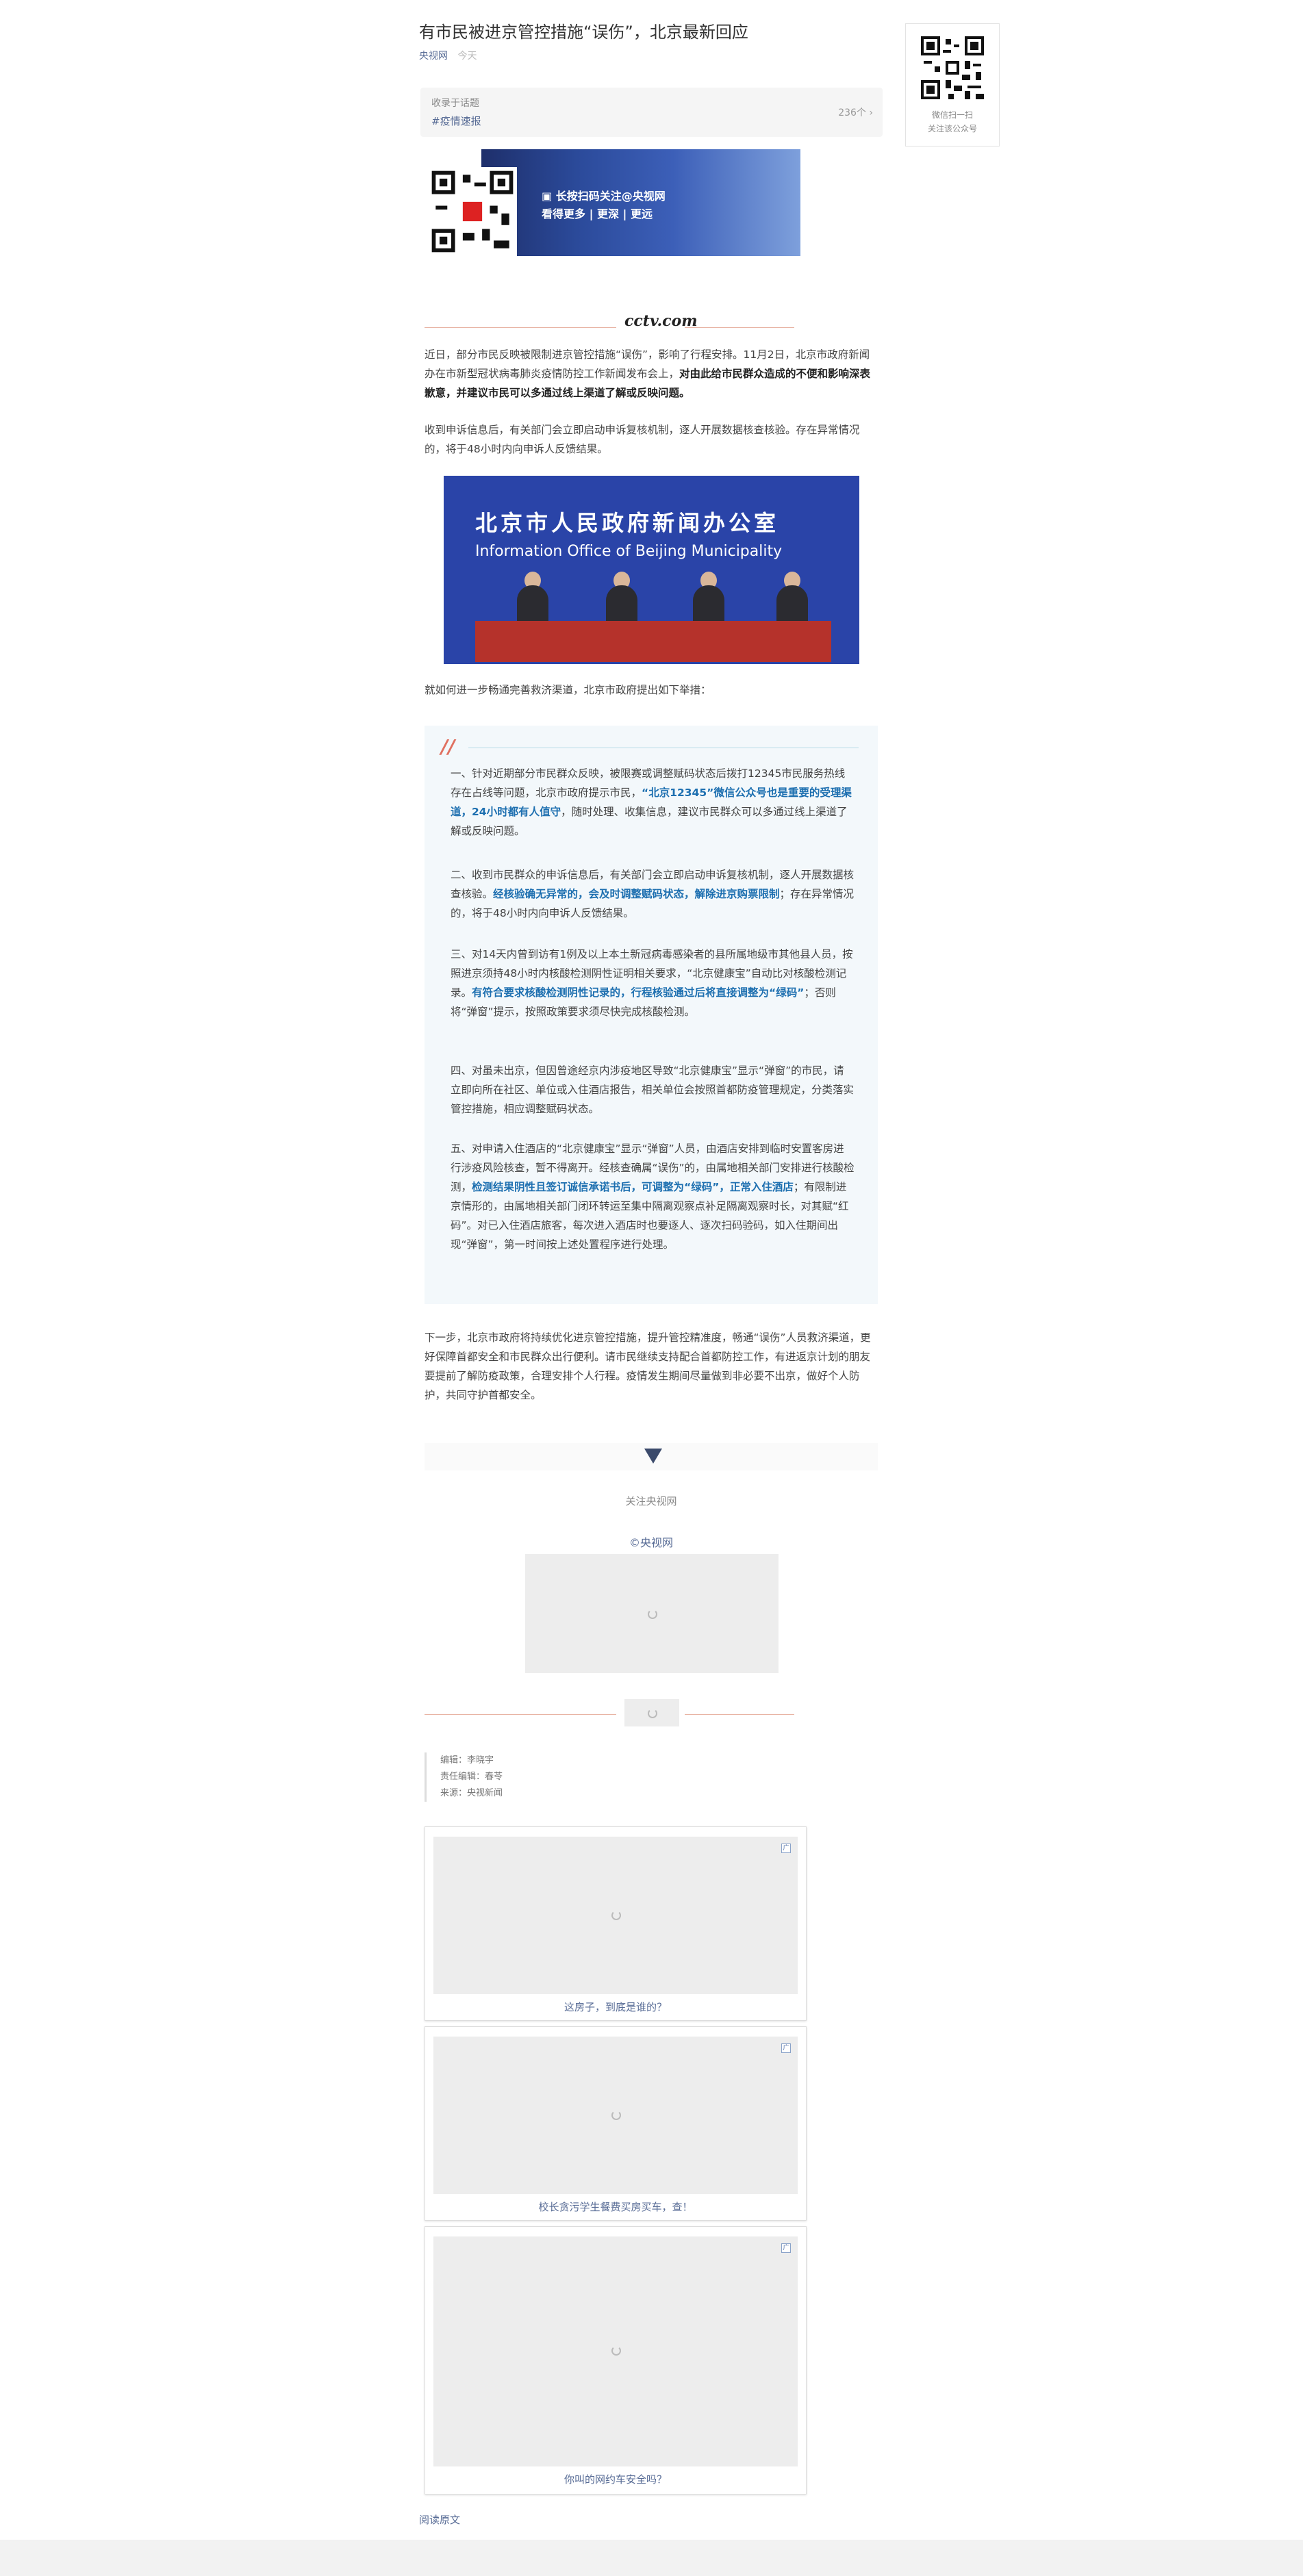 Image resolution: width=1303 pixels, height=2576 pixels. I want to click on qr-code-icon, so click(952, 67).